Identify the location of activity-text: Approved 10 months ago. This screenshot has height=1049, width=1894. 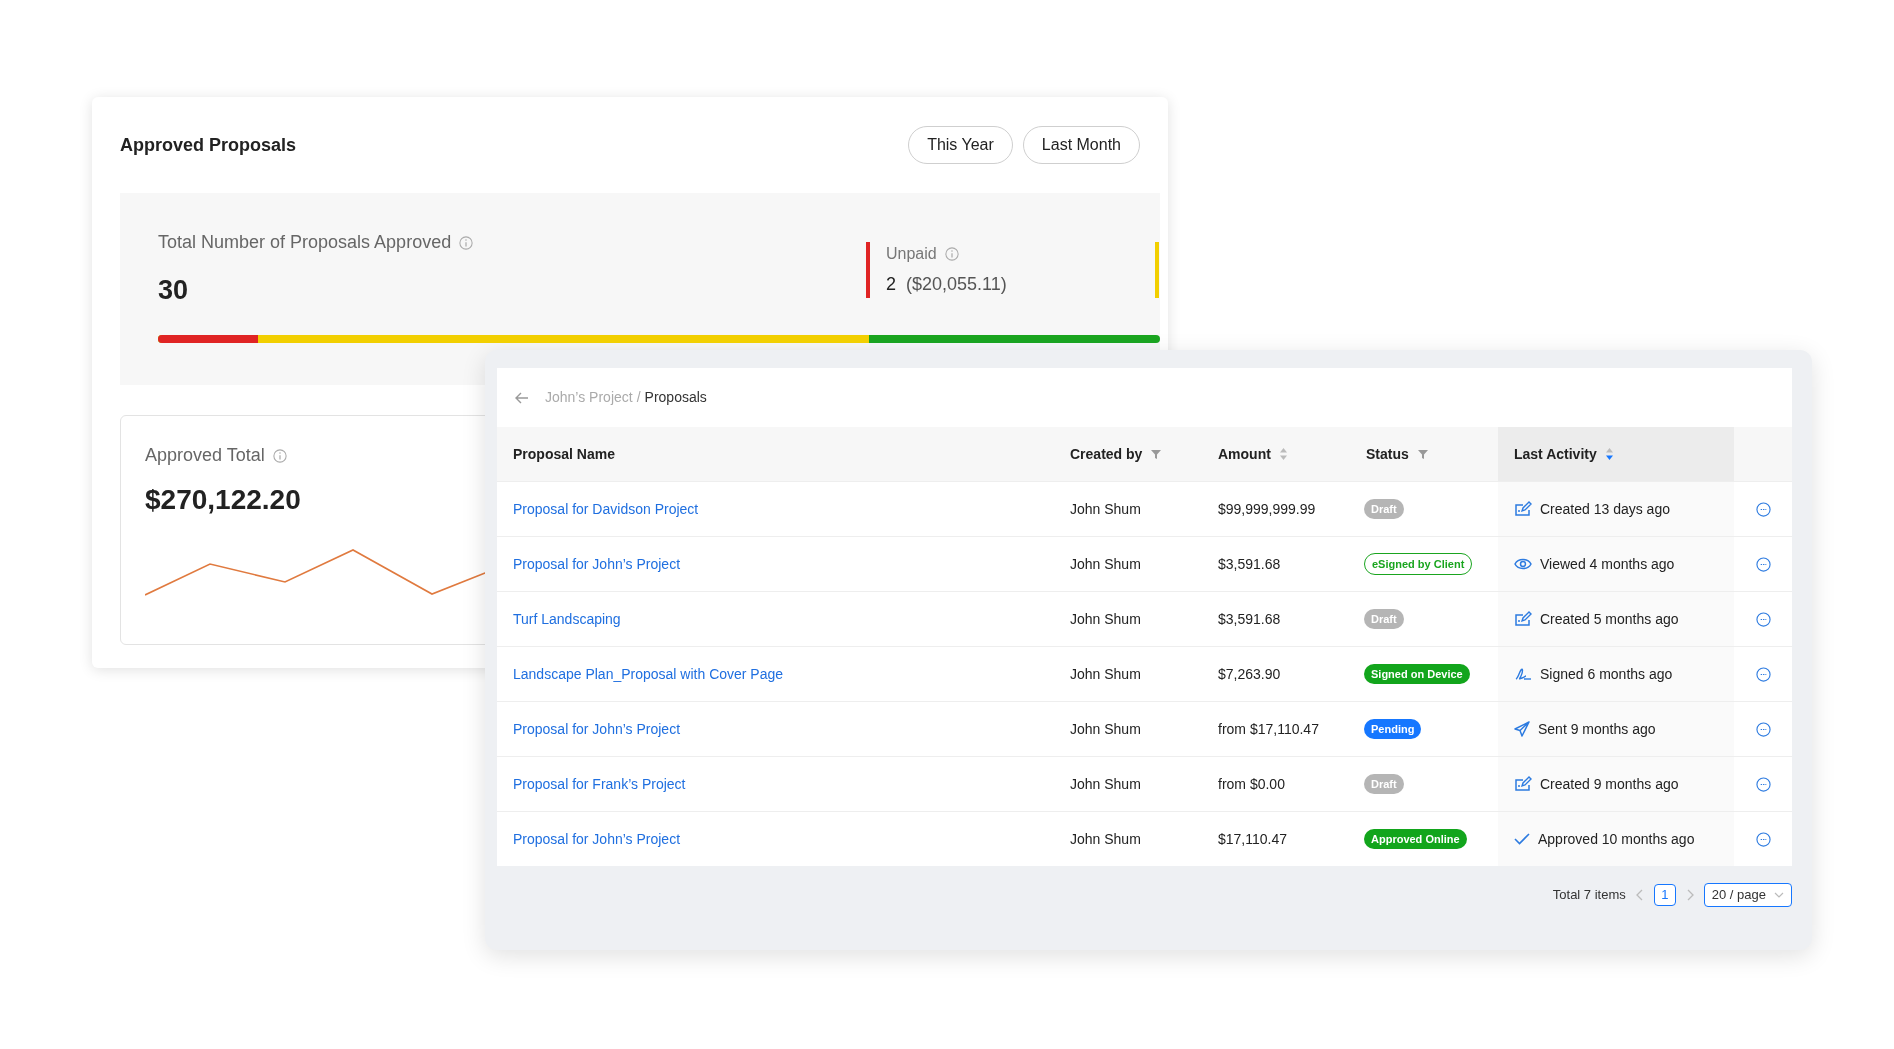
(1616, 839).